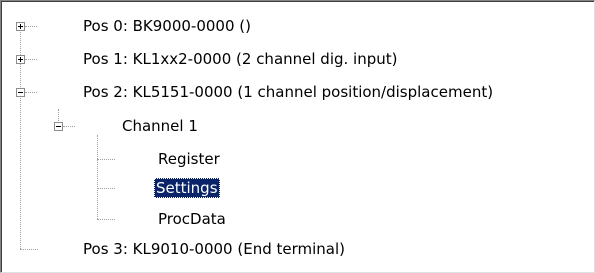 The image size is (595, 273). I want to click on tree-item-pos3: Pos 3: KL9010-0000 (End terminal), so click(214, 249).